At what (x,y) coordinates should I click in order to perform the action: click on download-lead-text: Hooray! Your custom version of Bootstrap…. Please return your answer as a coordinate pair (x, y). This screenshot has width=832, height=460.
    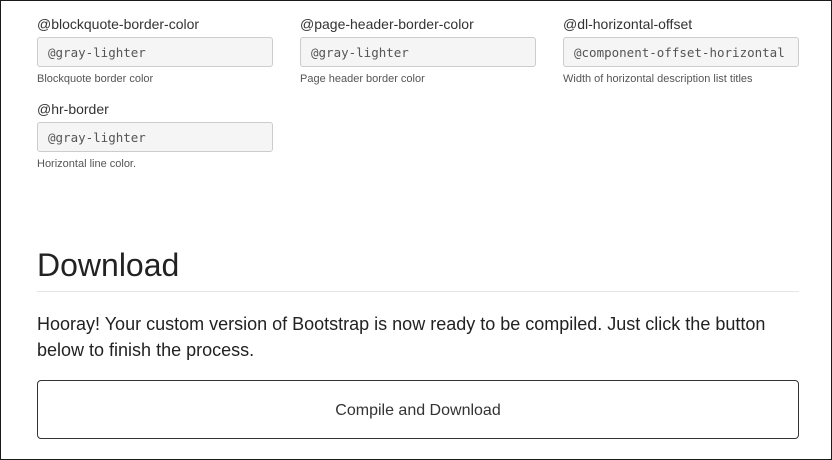
    Looking at the image, I should click on (401, 337).